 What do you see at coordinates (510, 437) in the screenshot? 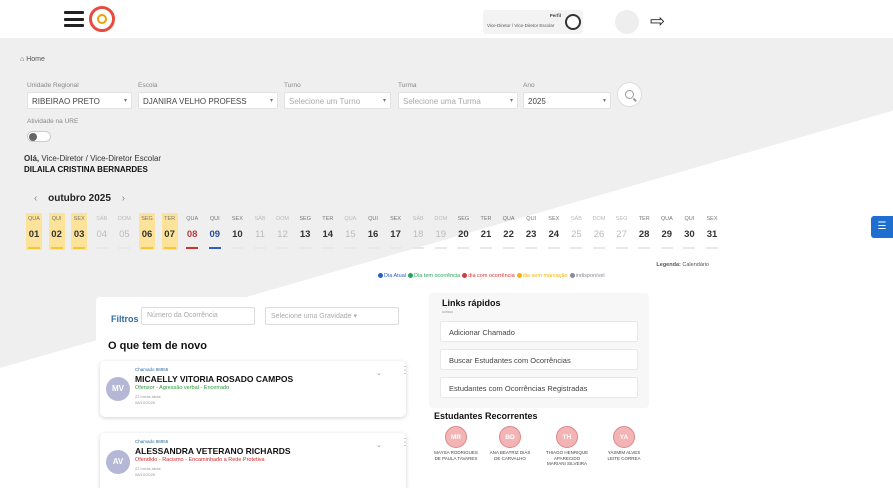
I see `avatar: BD` at bounding box center [510, 437].